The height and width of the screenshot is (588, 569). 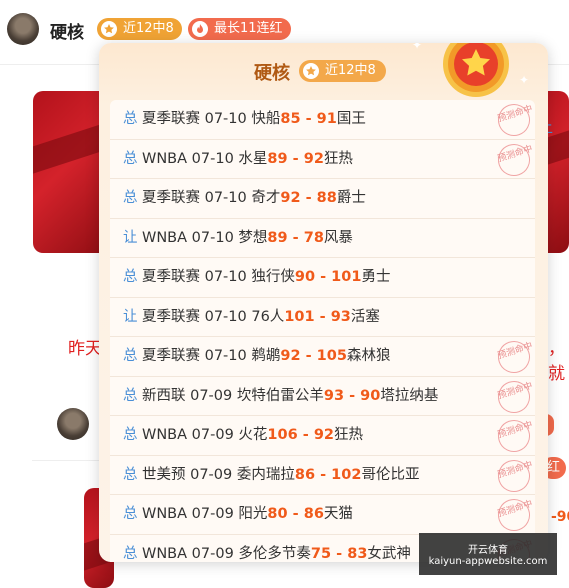 I want to click on match-info: 新西联 07-09 坎特伯雷公羊93 - 90塔拉纳基, so click(x=290, y=396).